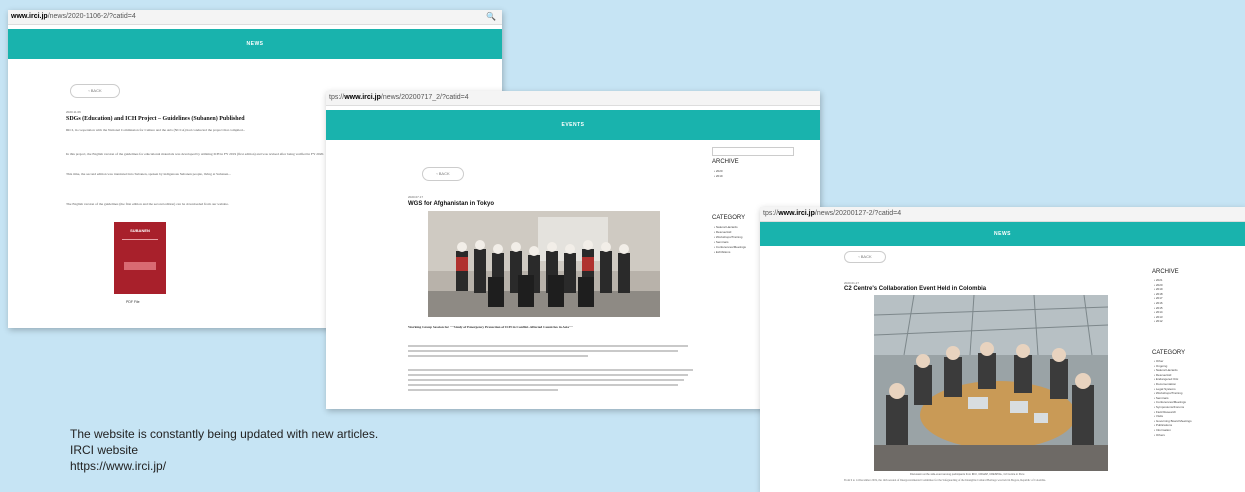 The height and width of the screenshot is (492, 1245). I want to click on archive-list: 2020 2019, so click(718, 174).